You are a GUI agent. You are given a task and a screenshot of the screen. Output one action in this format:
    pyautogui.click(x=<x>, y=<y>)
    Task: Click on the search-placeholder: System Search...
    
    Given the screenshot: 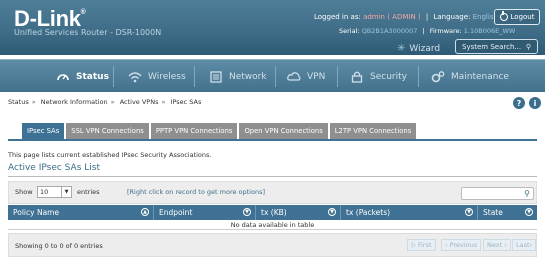 What is the action you would take?
    pyautogui.click(x=492, y=46)
    